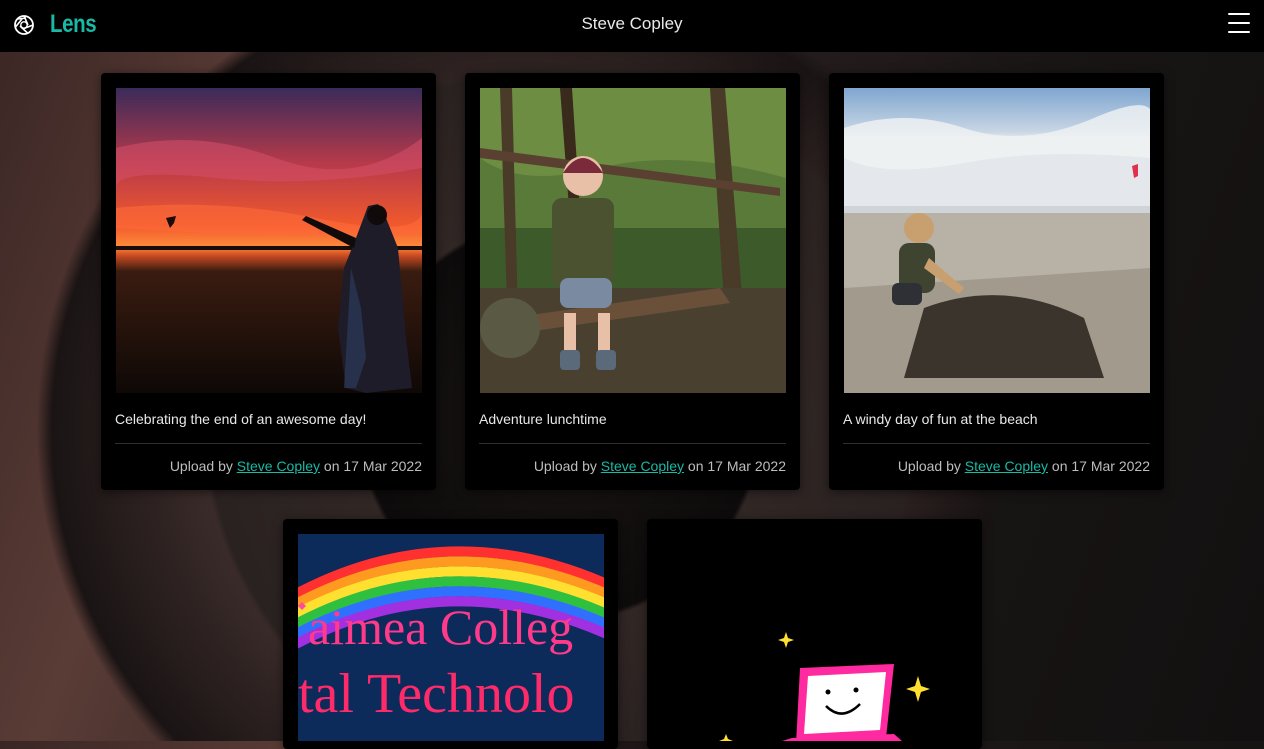 The image size is (1264, 749). I want to click on laptop-cartoon-image, so click(815, 637).